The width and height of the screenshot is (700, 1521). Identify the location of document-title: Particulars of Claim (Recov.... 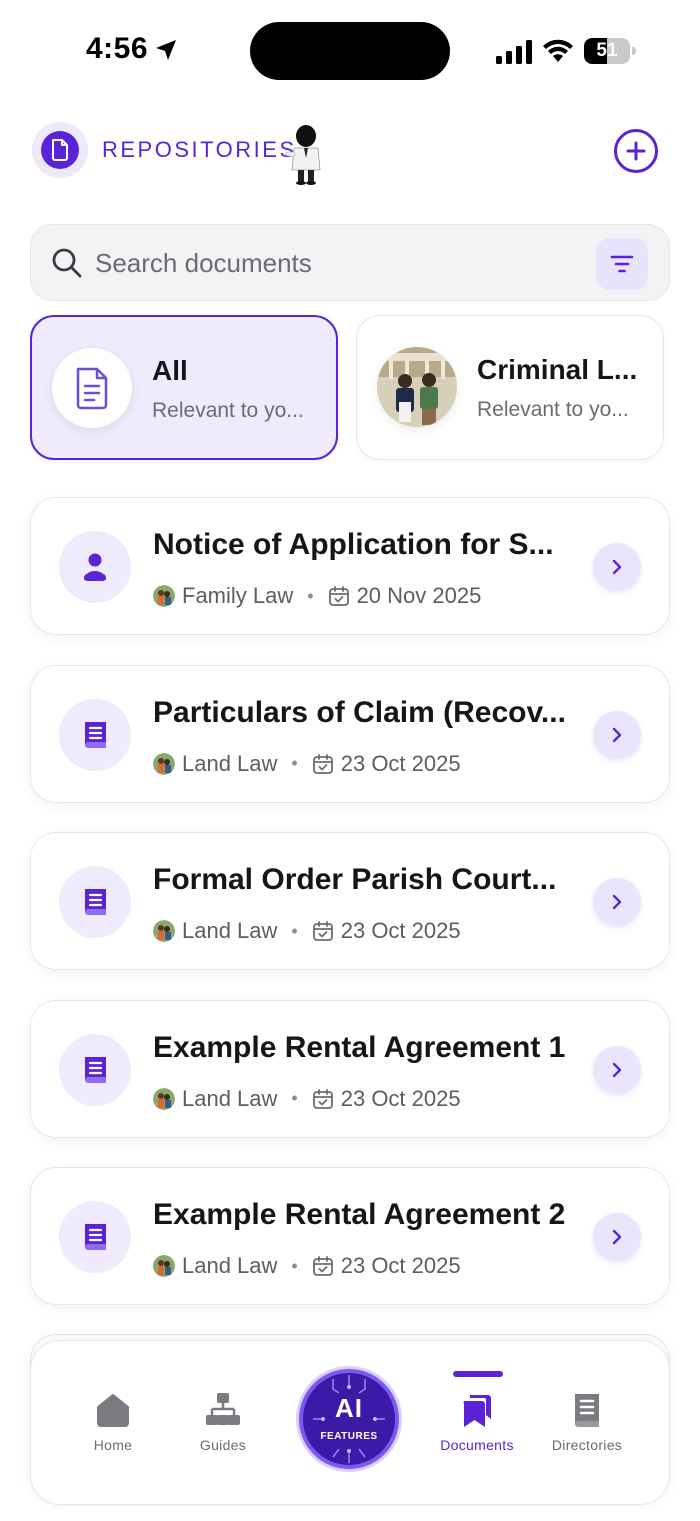
(359, 712).